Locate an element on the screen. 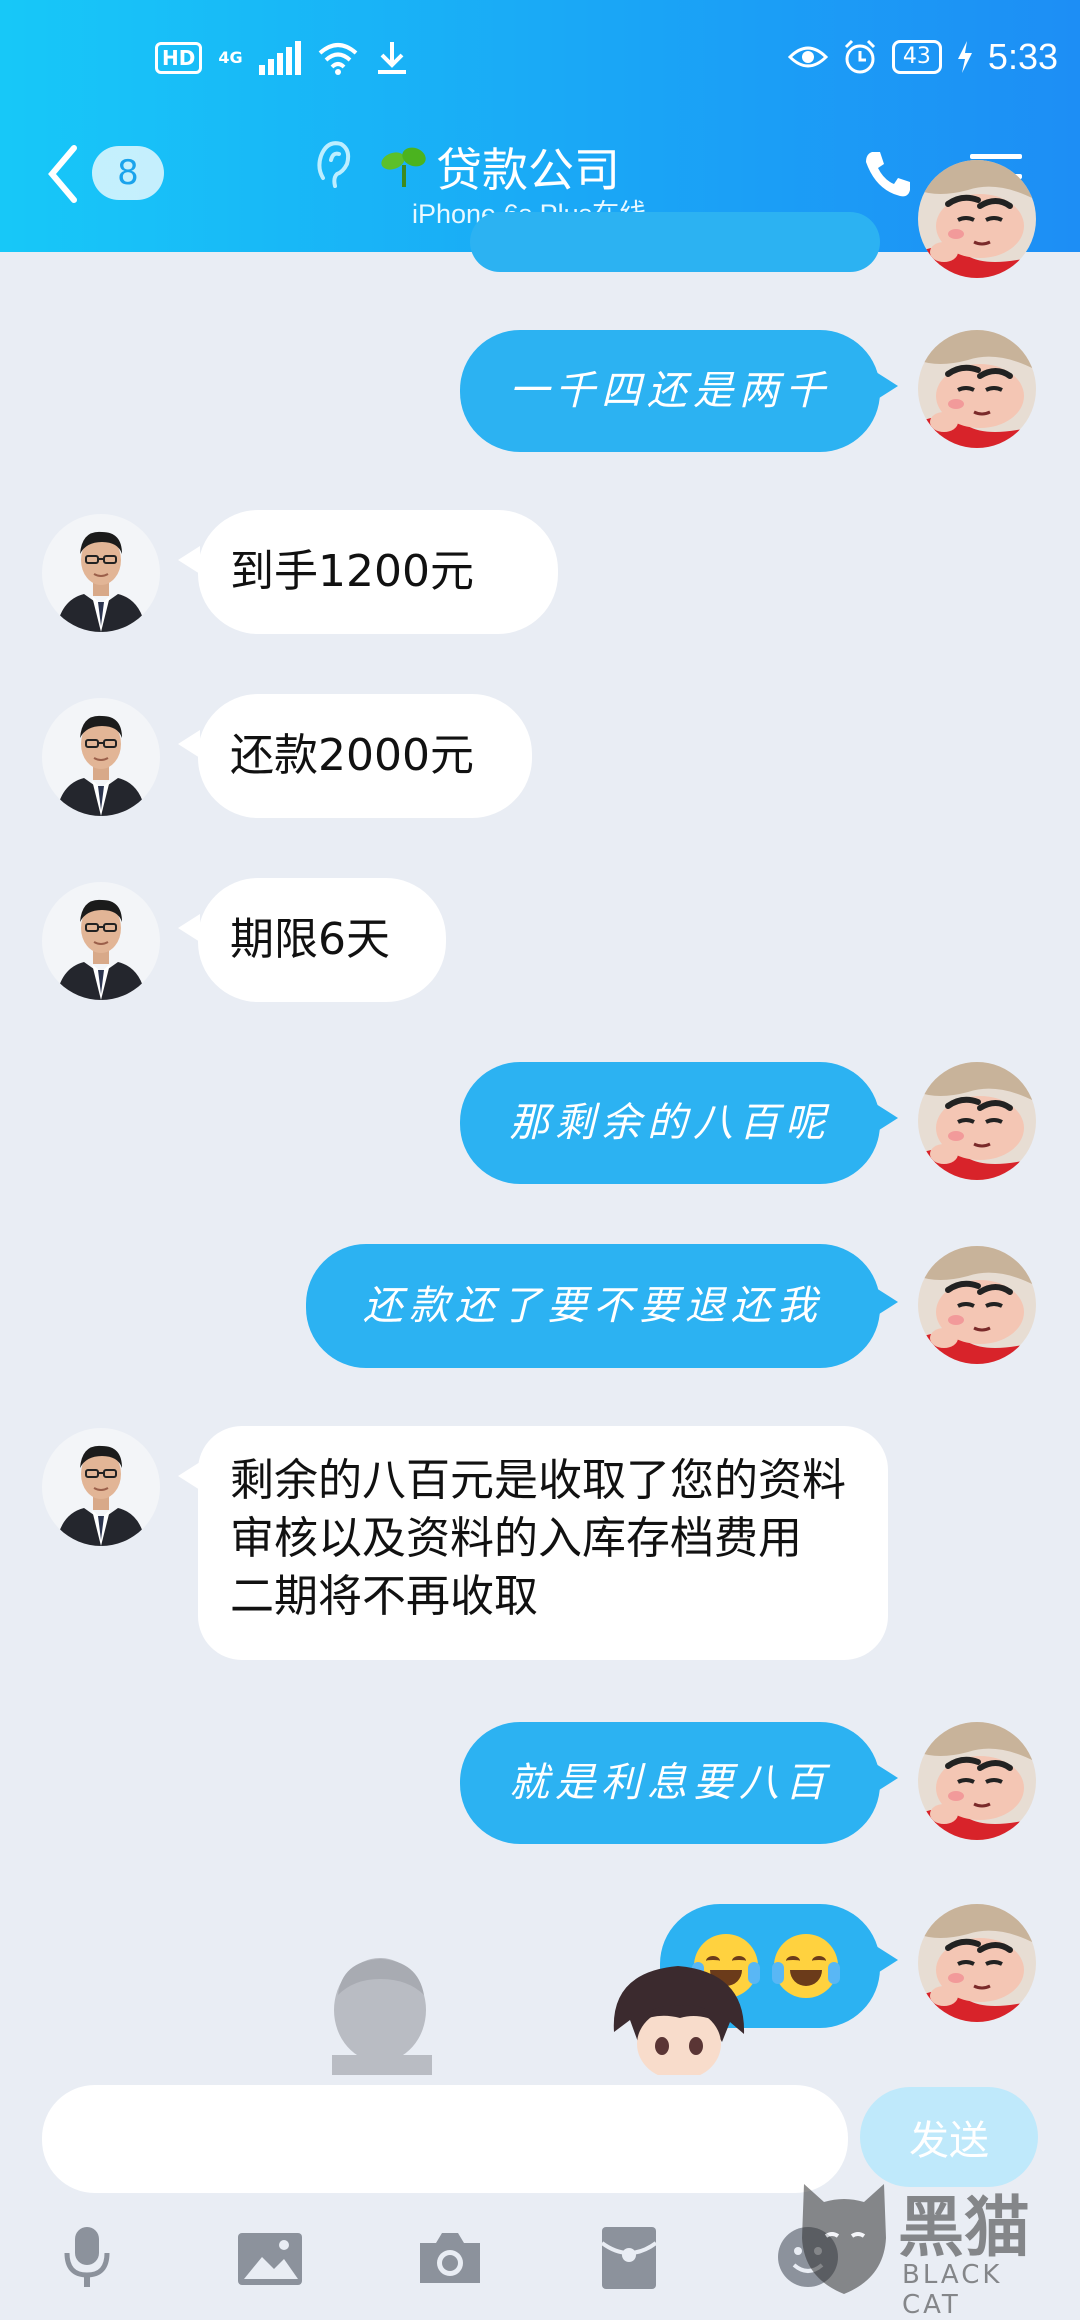 The width and height of the screenshot is (1080, 2320). message-row: 剩余的八百元是收取了您的资料审核以及资料的入库存档费用 二期将不再收取 is located at coordinates (540, 1546).